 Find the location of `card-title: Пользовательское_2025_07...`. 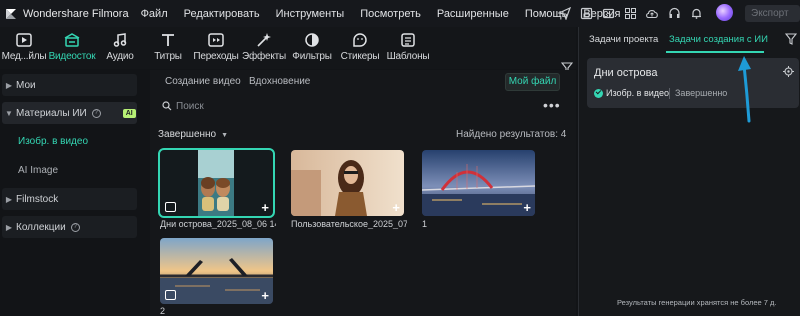

card-title: Пользовательское_2025_07... is located at coordinates (349, 224).